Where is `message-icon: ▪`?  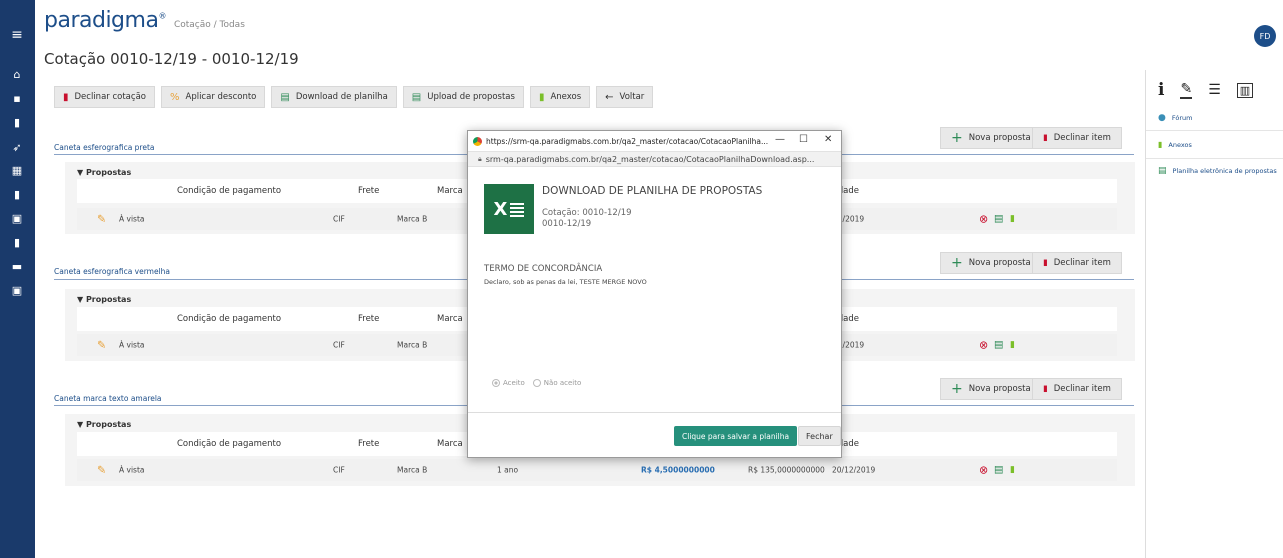
message-icon: ▪ is located at coordinates (17, 98).